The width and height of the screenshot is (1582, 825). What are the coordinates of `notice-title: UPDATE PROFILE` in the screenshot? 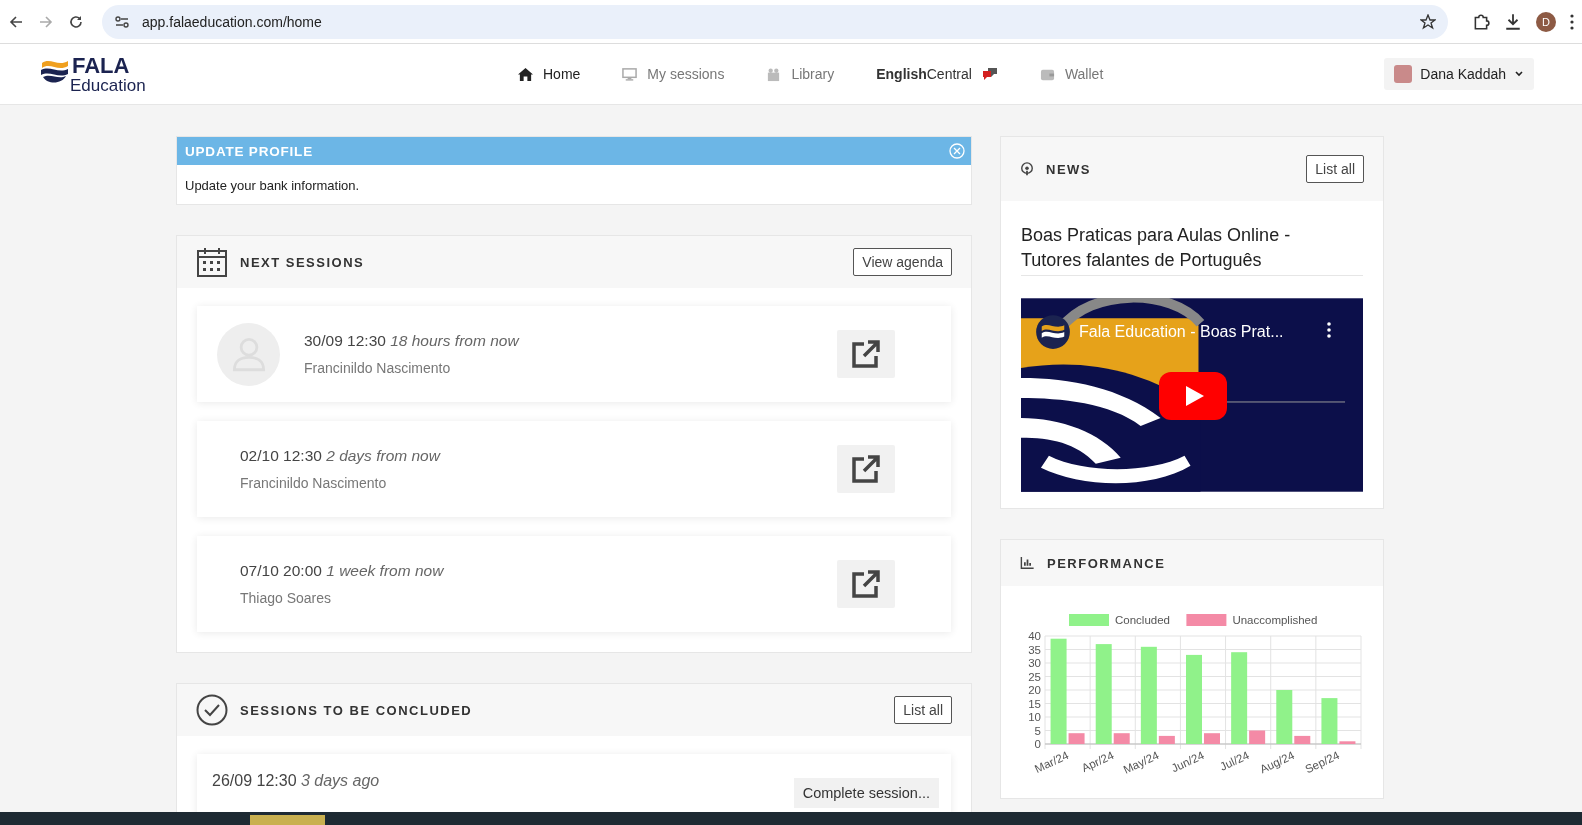 It's located at (249, 151).